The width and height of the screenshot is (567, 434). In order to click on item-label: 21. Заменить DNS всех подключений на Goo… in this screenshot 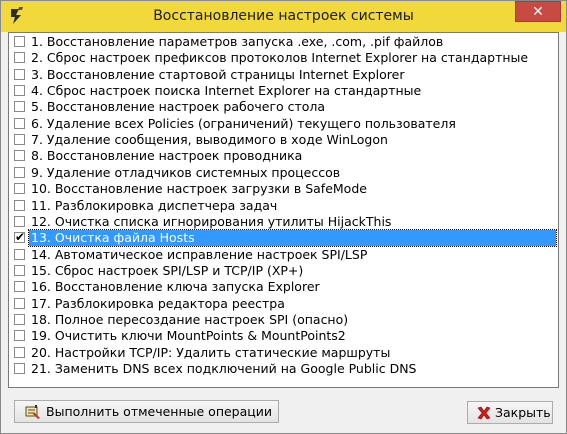, I will do `click(224, 368)`.